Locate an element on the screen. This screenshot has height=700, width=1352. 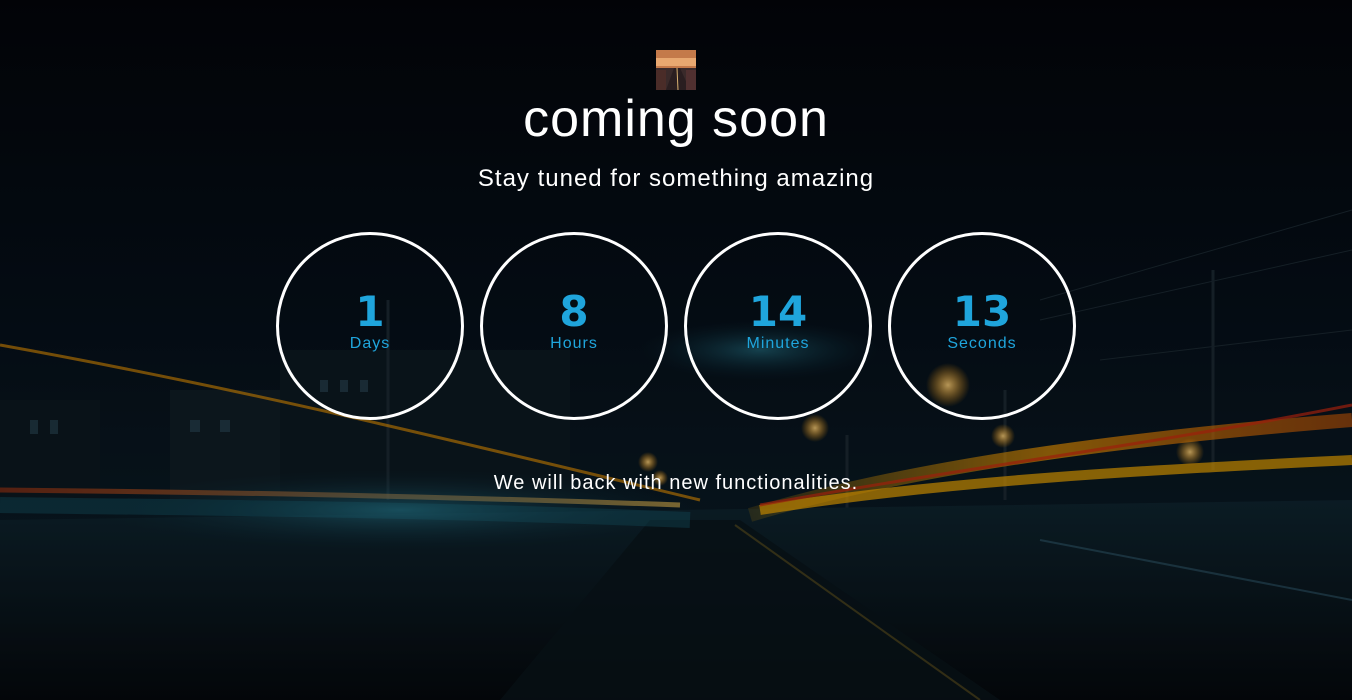
countdown-label: Minutes is located at coordinates (778, 343).